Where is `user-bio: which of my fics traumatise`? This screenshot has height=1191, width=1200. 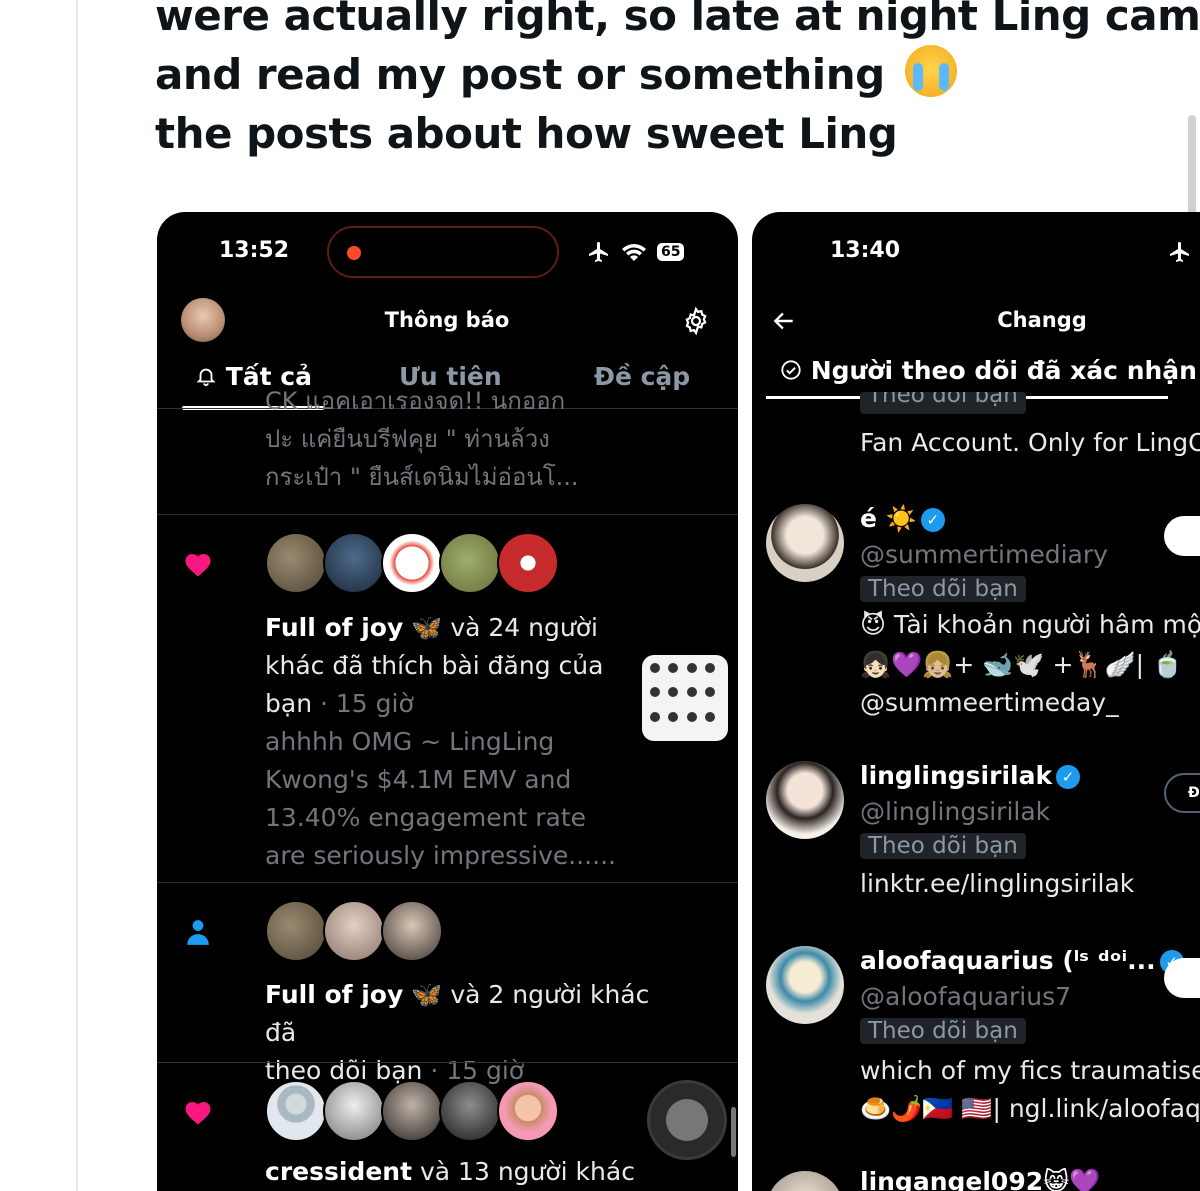 user-bio: which of my fics traumatise is located at coordinates (1030, 1070).